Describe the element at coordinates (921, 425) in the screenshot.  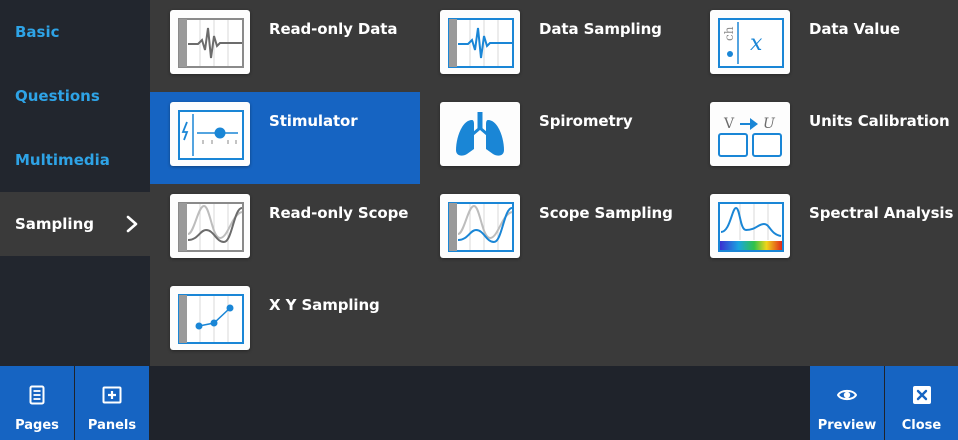
I see `close-button-label: Close` at that location.